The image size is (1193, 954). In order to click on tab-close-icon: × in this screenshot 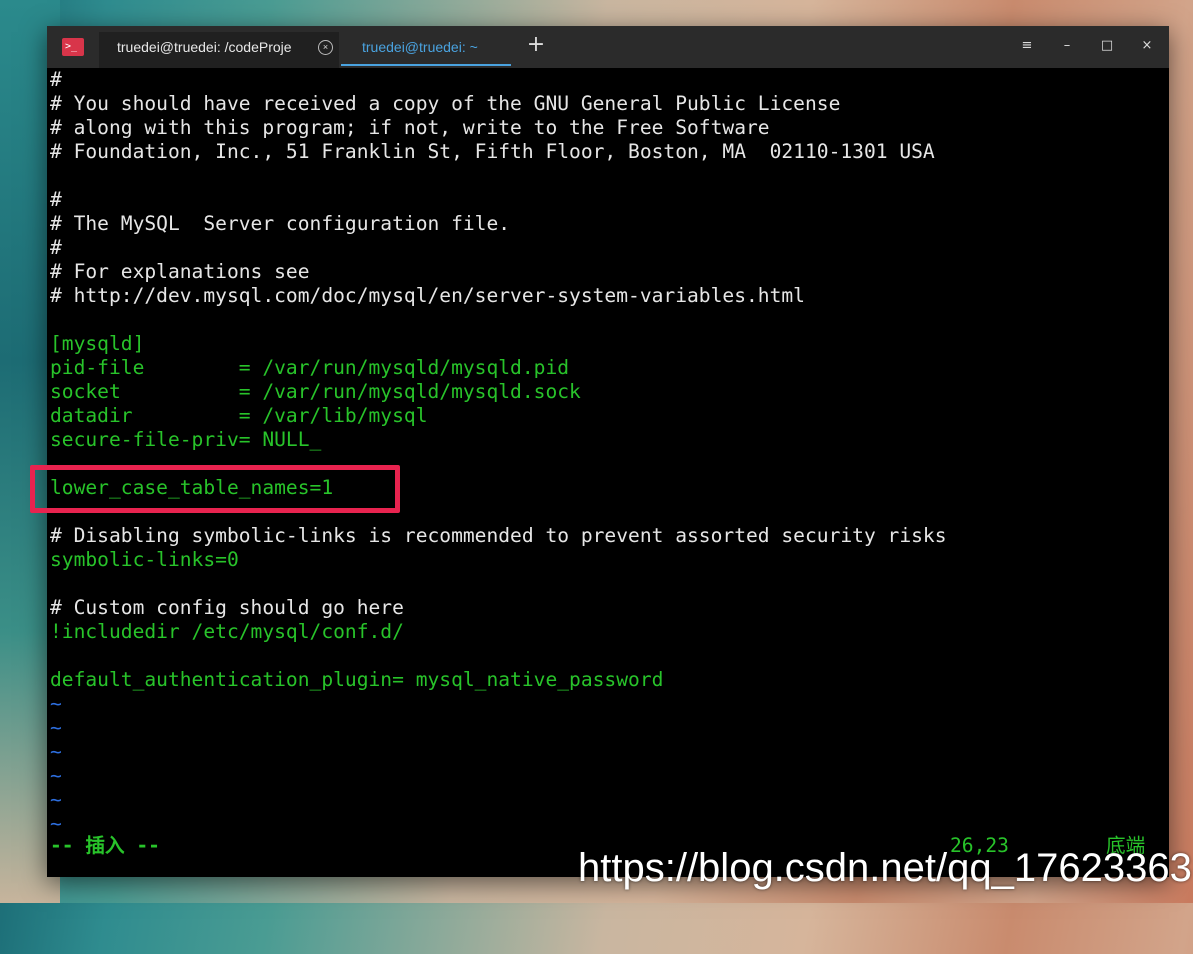, I will do `click(325, 47)`.